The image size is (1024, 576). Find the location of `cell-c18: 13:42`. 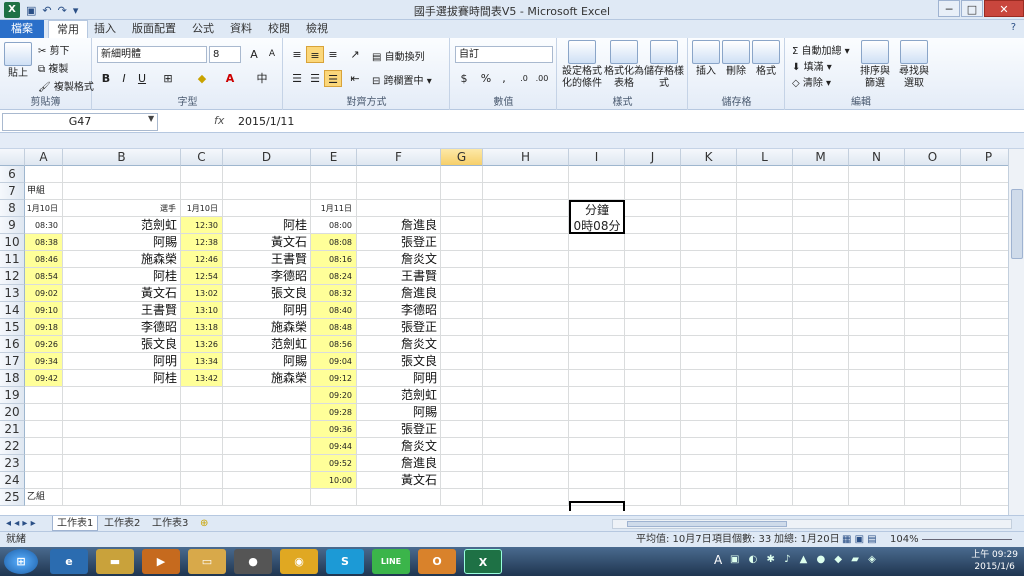

cell-c18: 13:42 is located at coordinates (202, 378).